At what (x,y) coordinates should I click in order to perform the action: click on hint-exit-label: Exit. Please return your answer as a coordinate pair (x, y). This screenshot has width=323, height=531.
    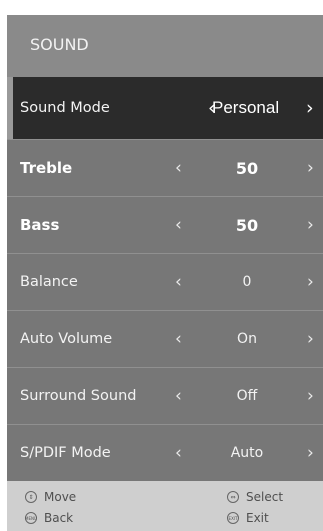
    Looking at the image, I should click on (257, 518).